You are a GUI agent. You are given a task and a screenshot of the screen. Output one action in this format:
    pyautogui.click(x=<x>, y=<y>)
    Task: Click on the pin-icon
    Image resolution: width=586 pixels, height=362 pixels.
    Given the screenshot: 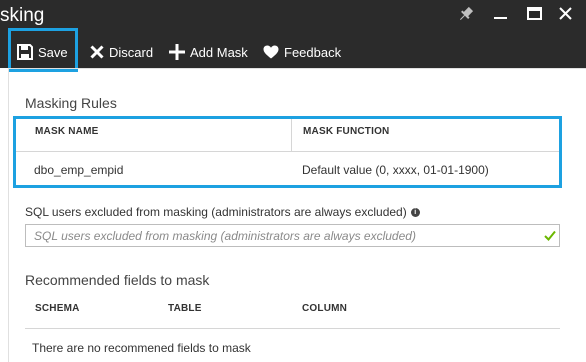 What is the action you would take?
    pyautogui.click(x=466, y=14)
    